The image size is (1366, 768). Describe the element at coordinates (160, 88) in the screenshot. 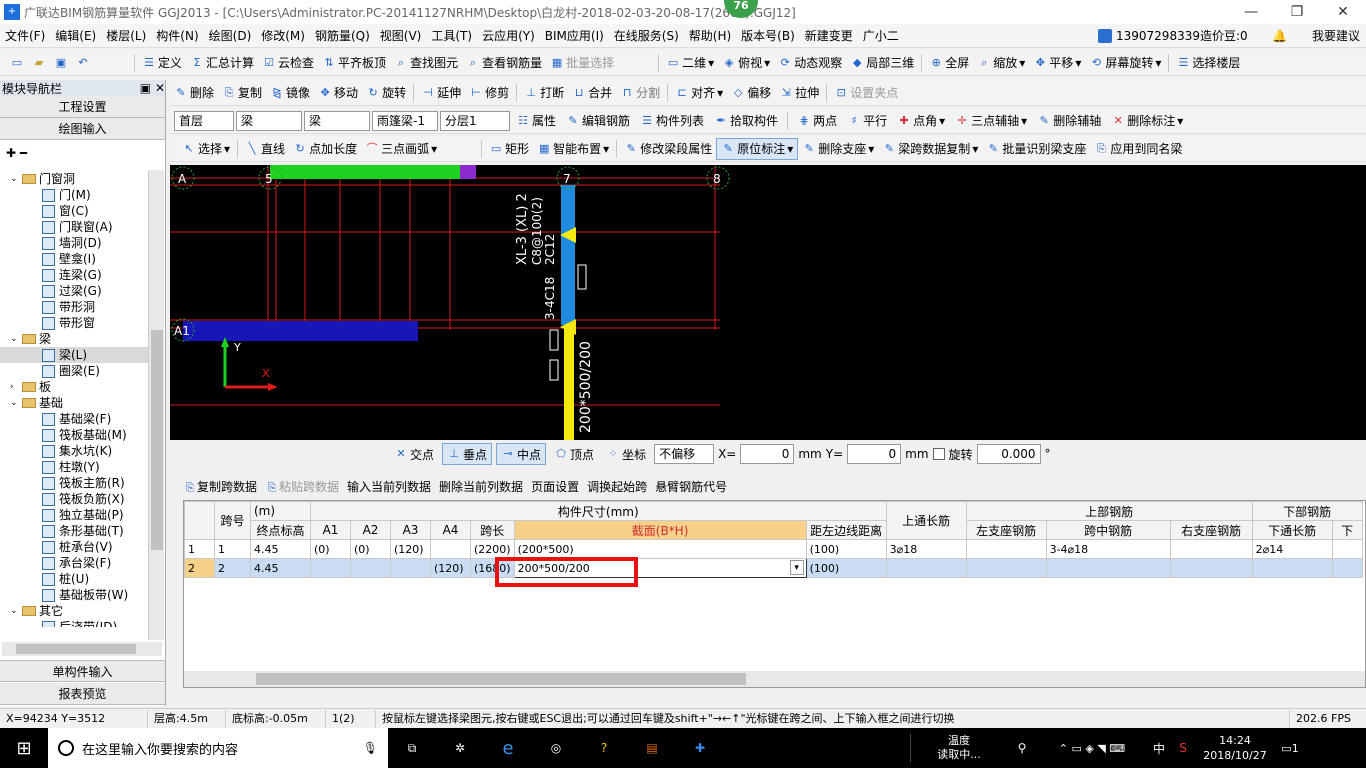

I see `panel-close-icon: ✕` at that location.